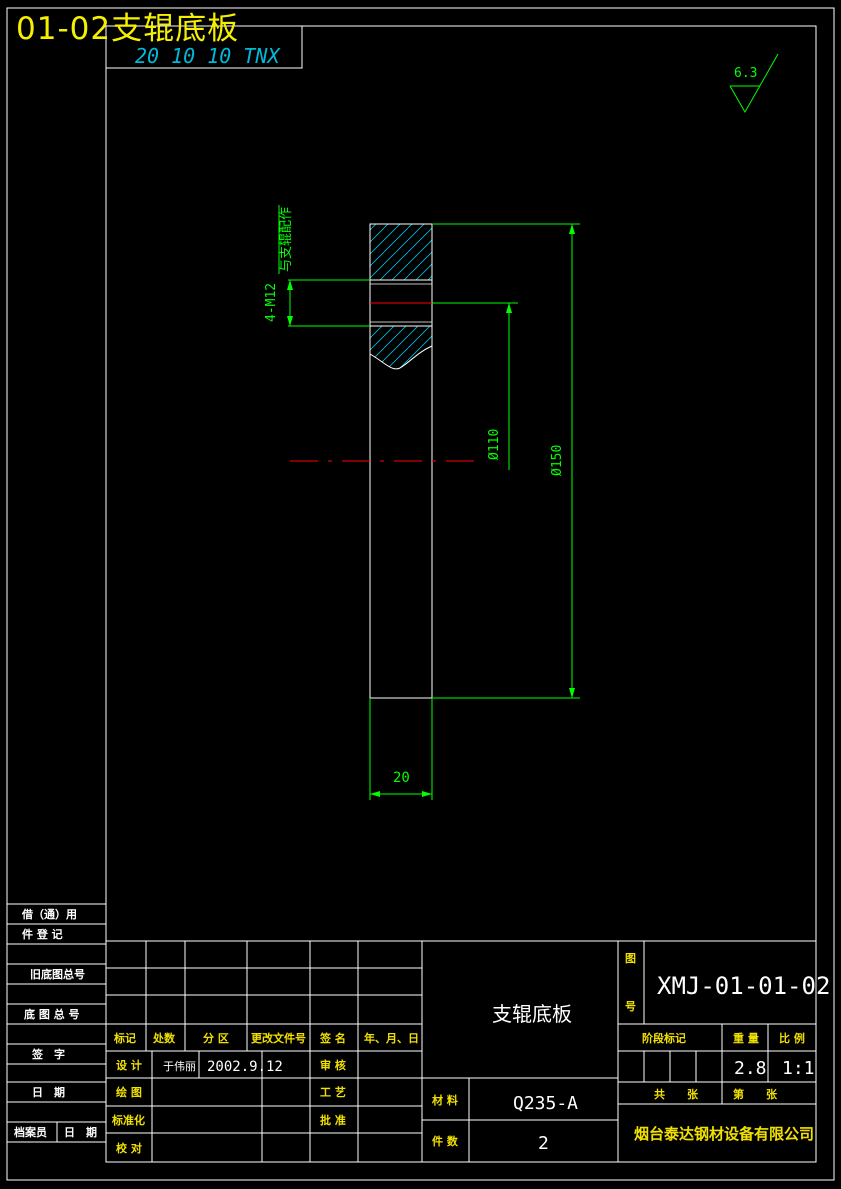 The image size is (841, 1189). I want to click on top-left-box-text: 20 10 10 TNX, so click(208, 56).